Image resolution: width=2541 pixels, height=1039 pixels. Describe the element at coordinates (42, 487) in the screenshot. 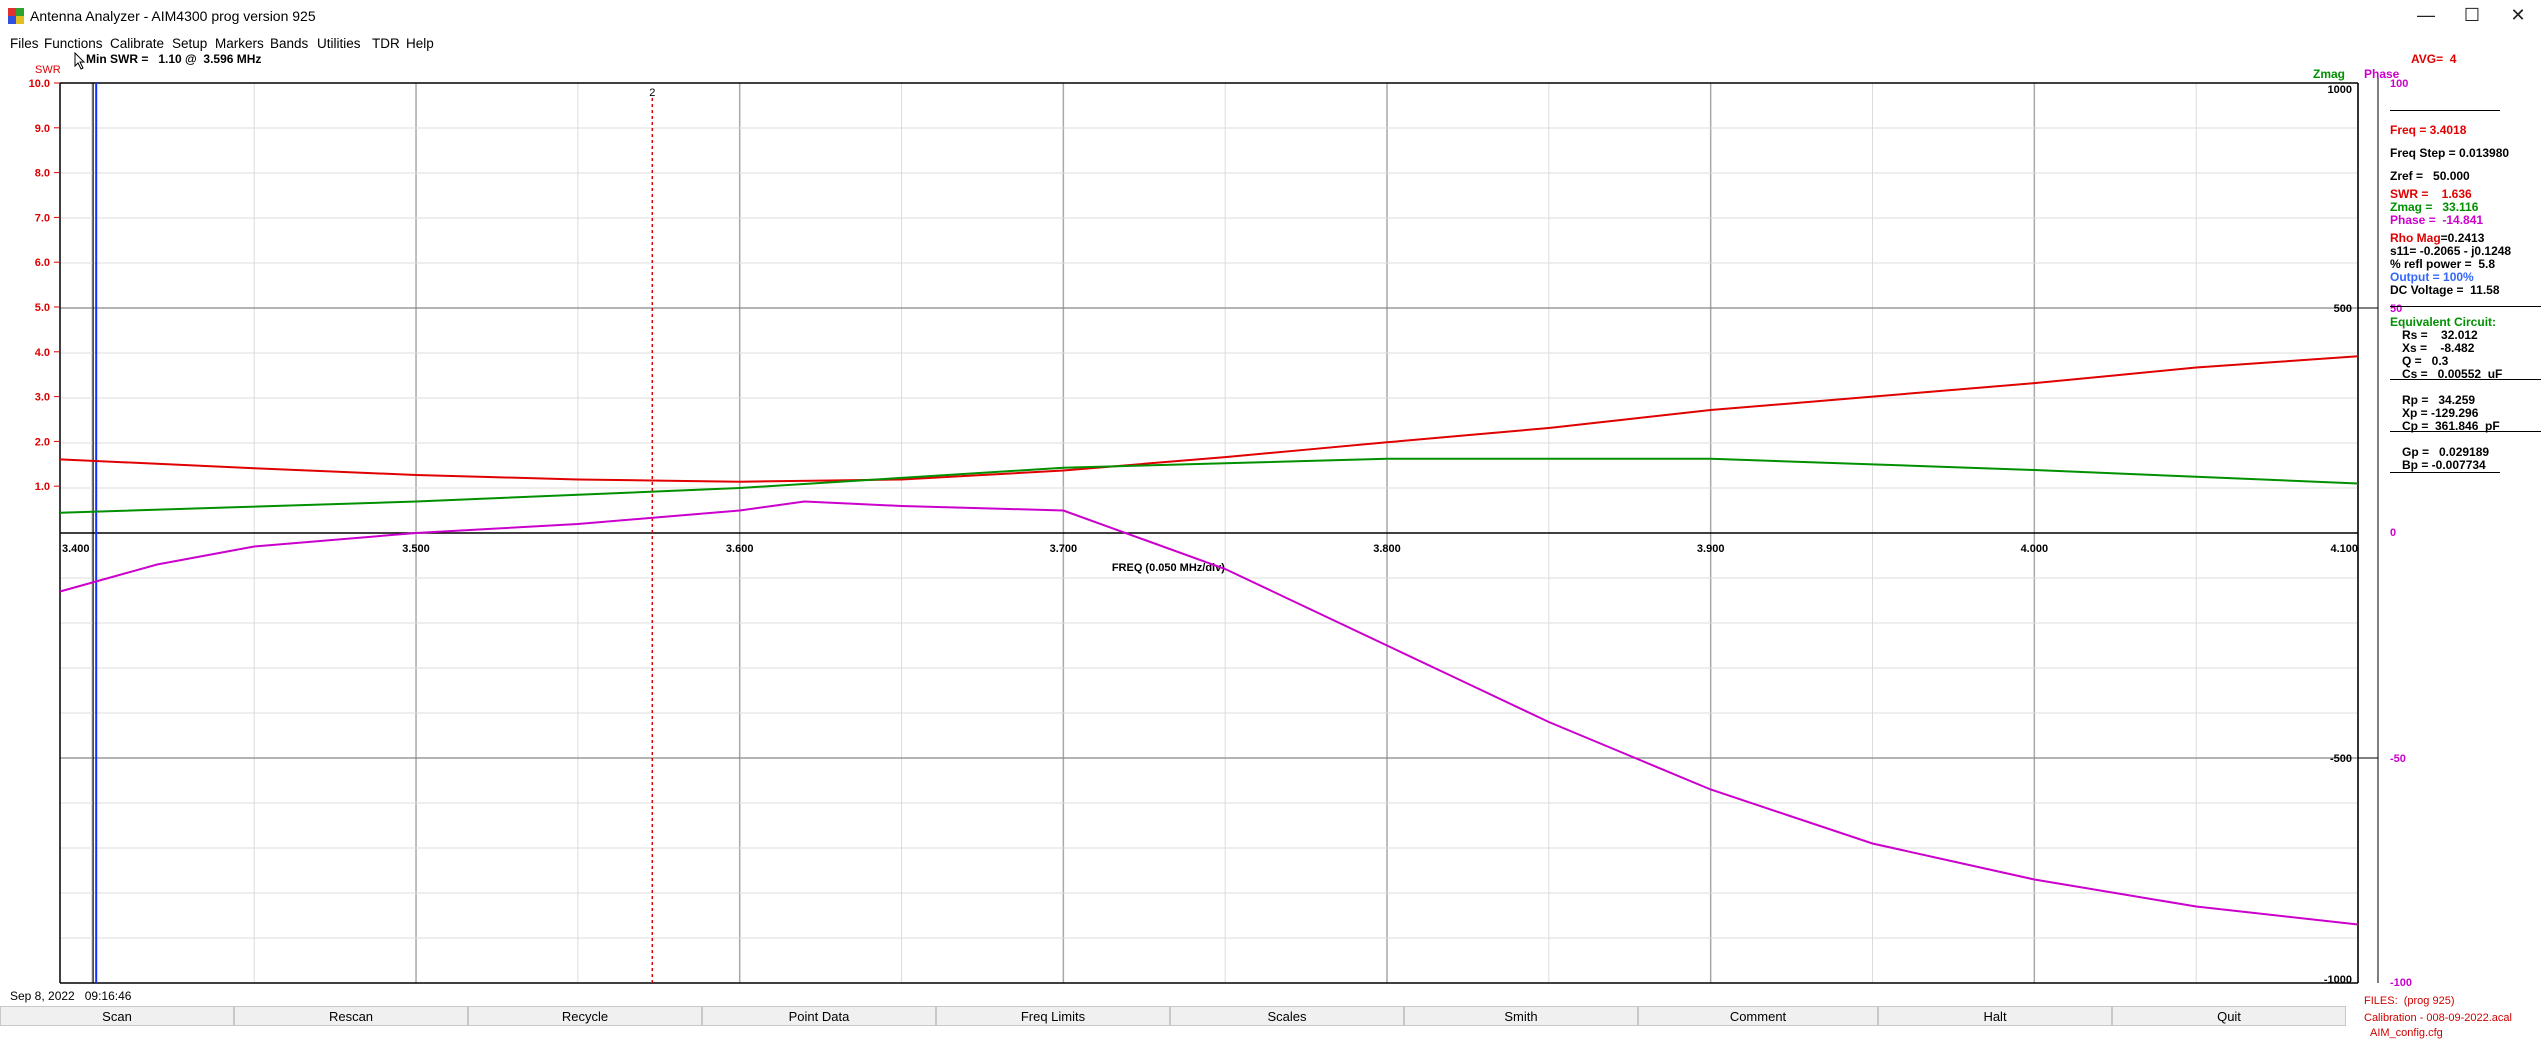

I see `swr-tick-label: 1.0` at that location.